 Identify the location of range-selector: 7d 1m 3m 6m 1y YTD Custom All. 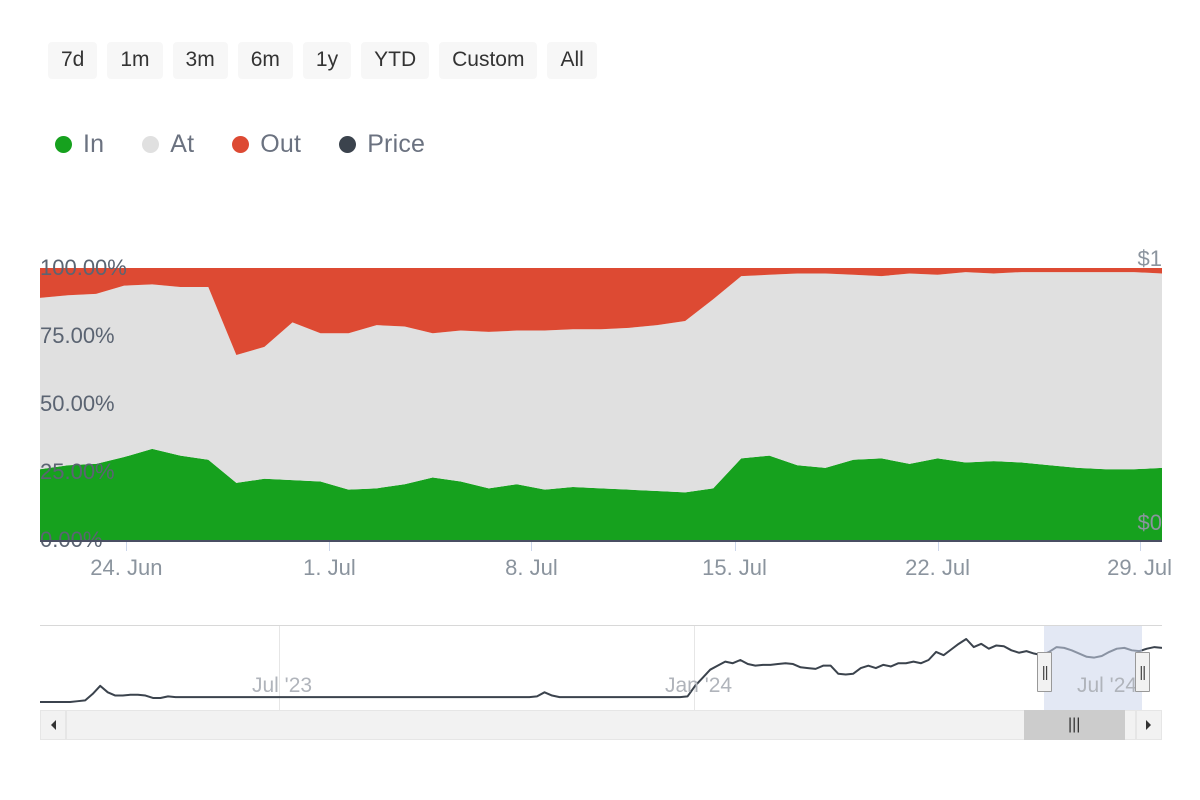
(322, 60).